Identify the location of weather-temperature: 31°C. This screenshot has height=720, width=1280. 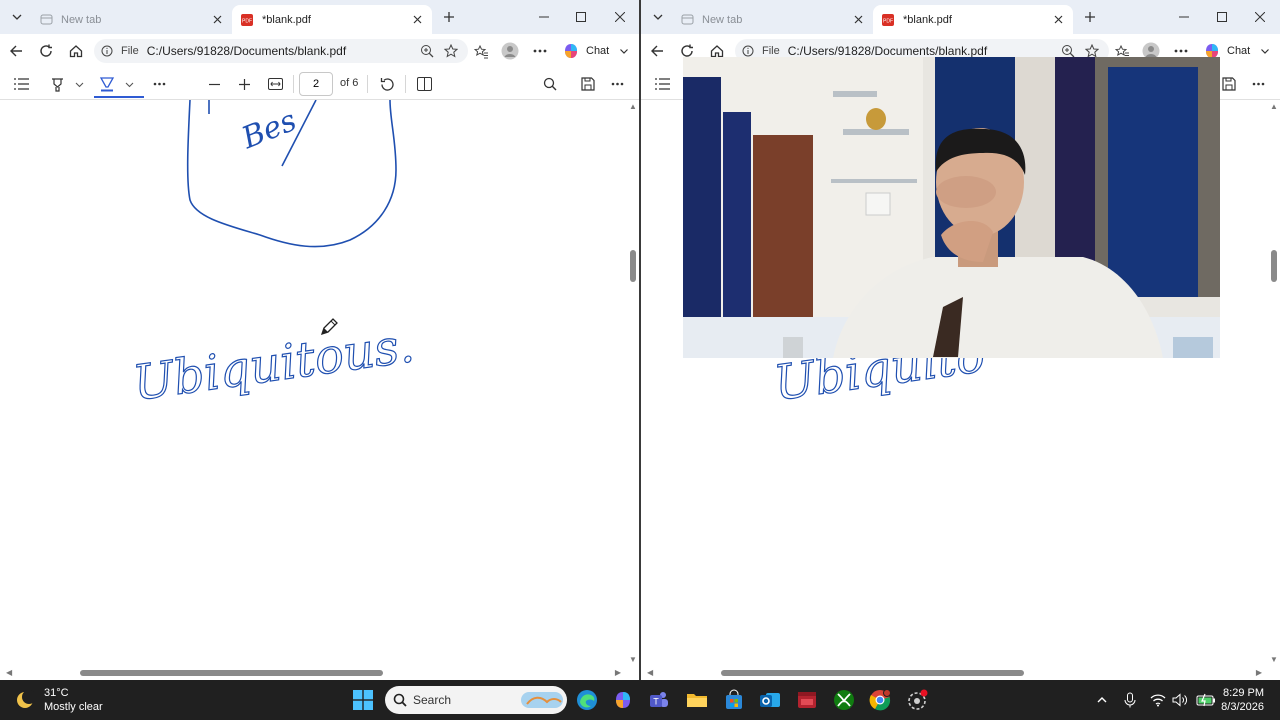
(56, 693).